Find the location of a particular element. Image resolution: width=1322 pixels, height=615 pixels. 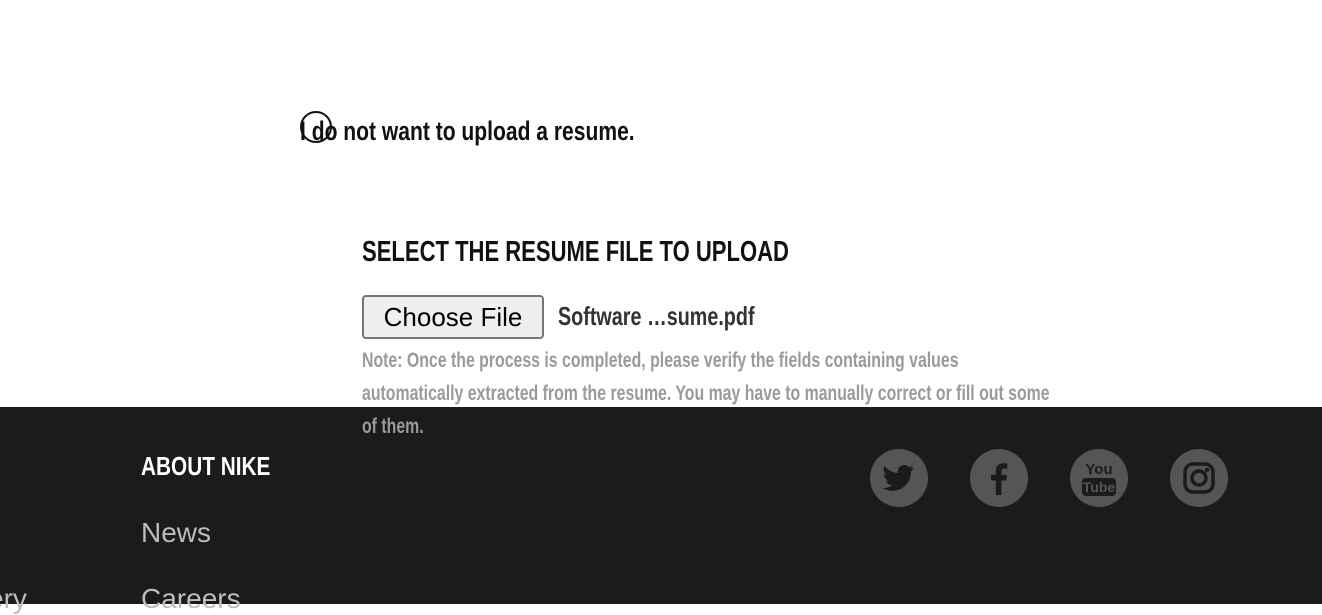

youtube-tube-text: Tube is located at coordinates (1099, 487).